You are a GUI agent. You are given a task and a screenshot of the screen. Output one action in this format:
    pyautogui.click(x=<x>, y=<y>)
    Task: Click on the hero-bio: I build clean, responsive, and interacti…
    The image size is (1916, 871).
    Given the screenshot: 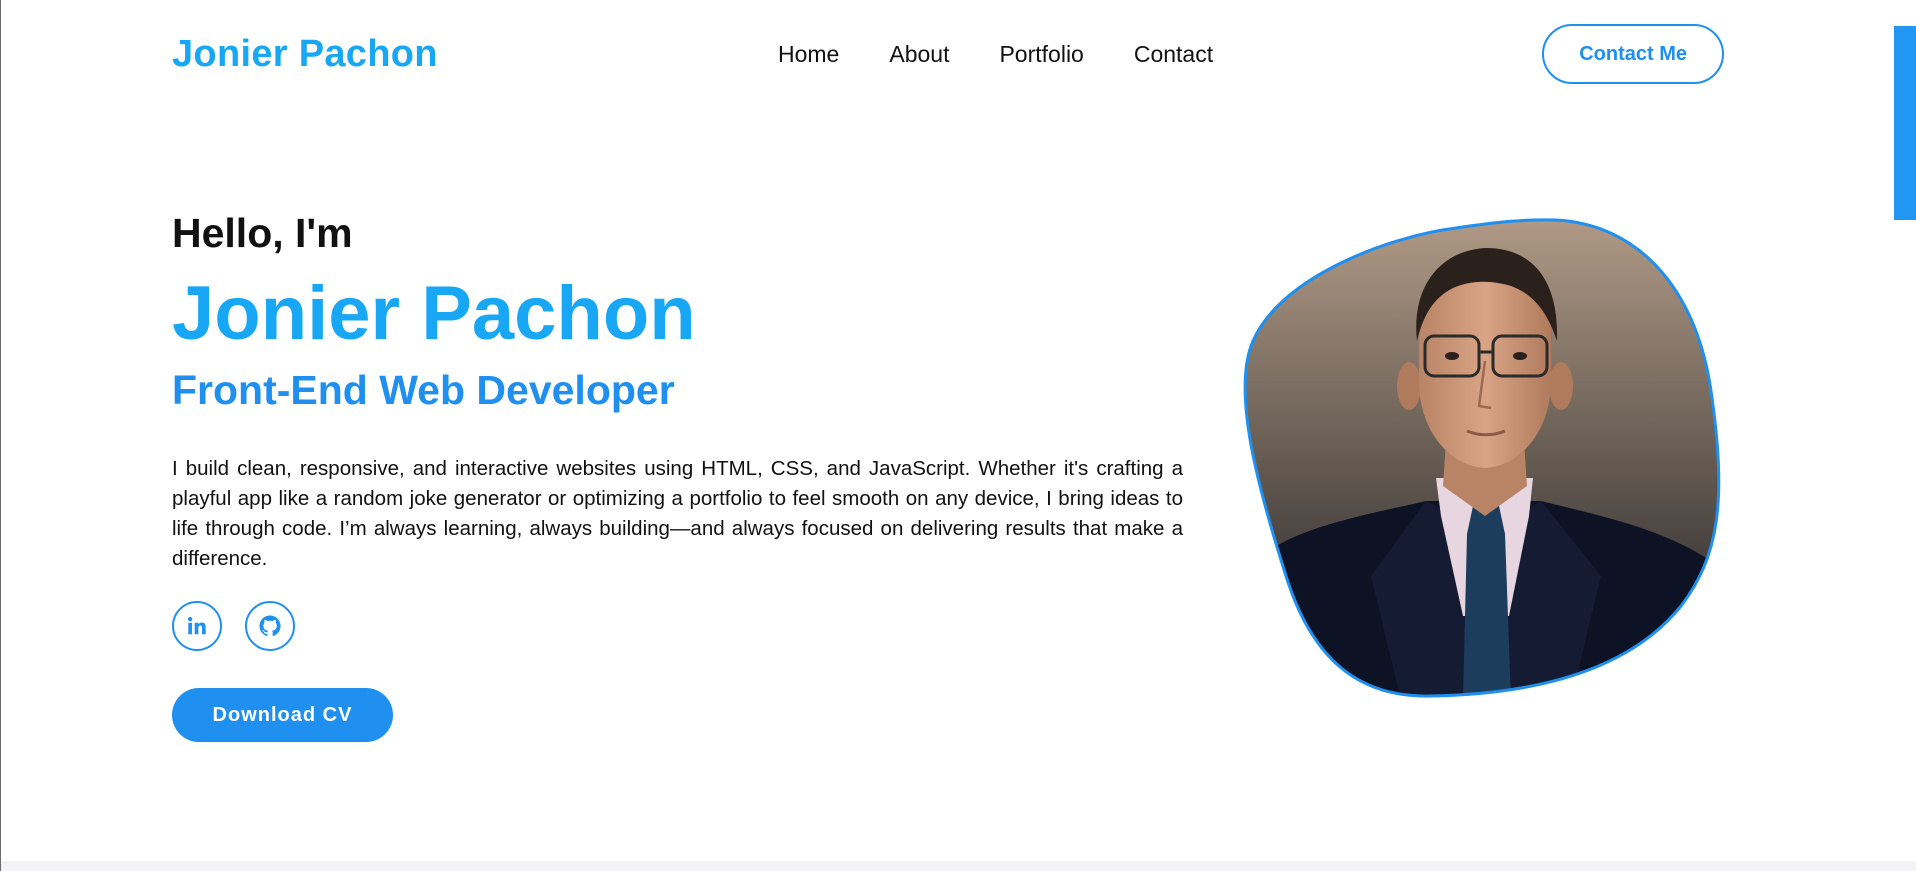 What is the action you would take?
    pyautogui.click(x=677, y=513)
    